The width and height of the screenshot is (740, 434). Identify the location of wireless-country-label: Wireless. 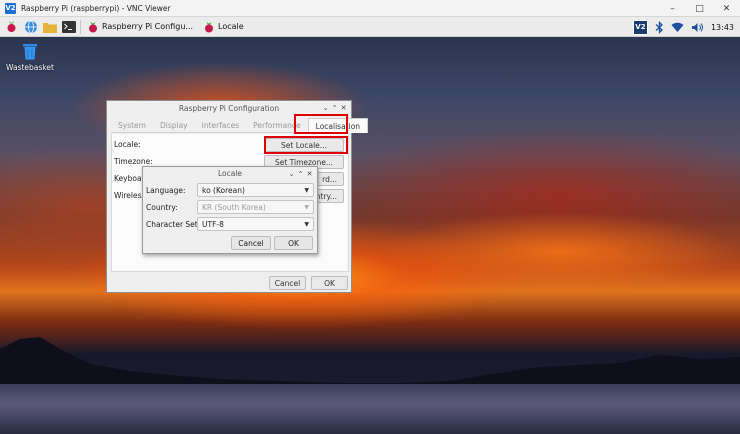
(130, 195).